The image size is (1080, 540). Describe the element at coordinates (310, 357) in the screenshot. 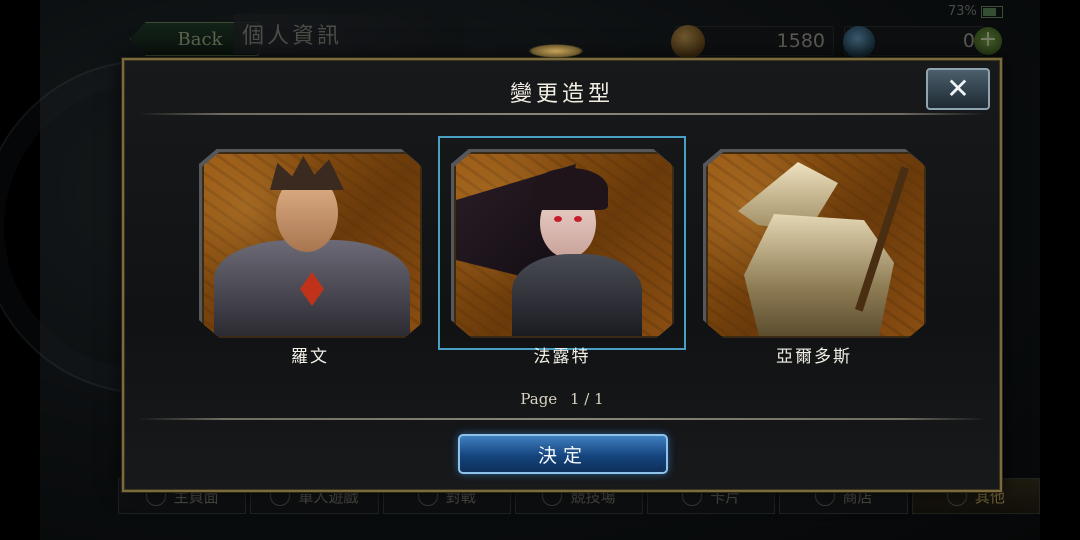

I see `character-name-luowen: 羅文` at that location.